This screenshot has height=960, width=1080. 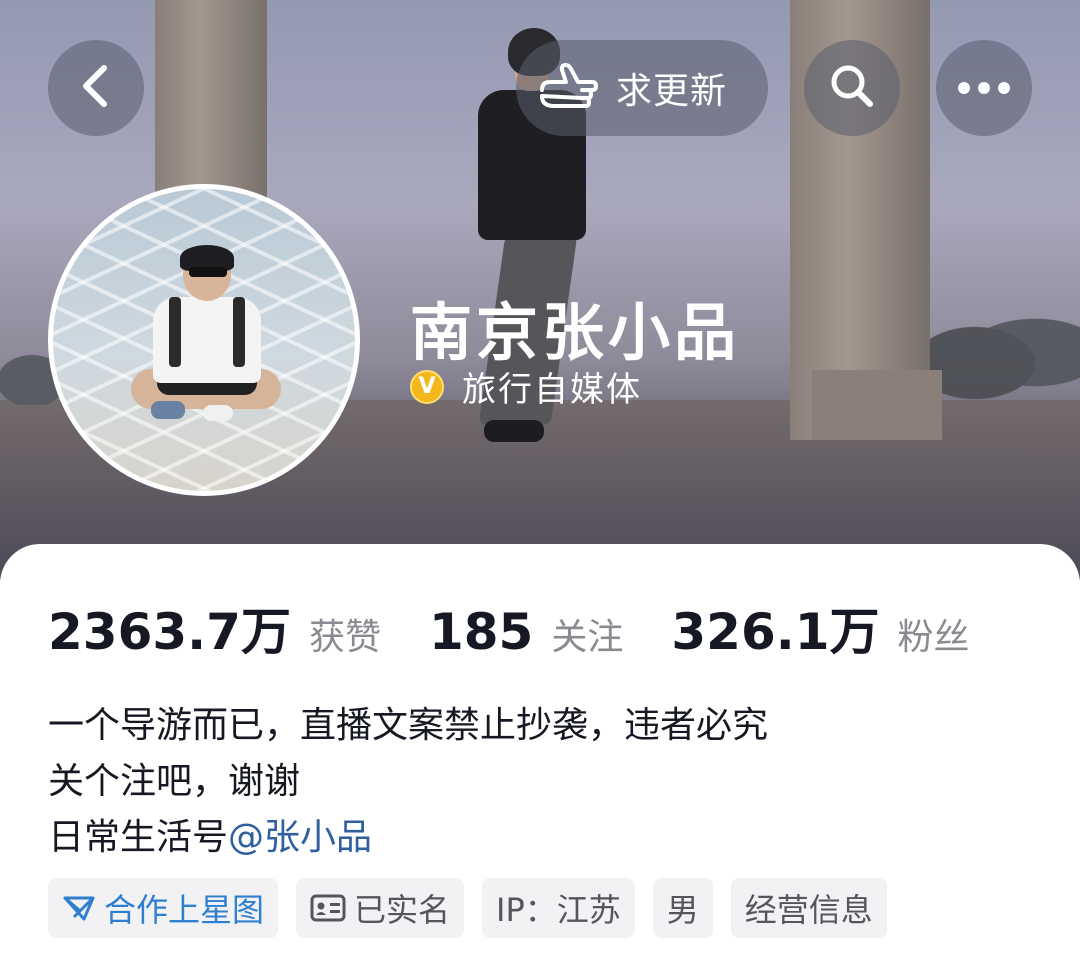 What do you see at coordinates (408, 782) in the screenshot?
I see `bio: 一个导游而已，直播文案禁止抄袭，违者必究 关个注吧，谢谢 日常生活号@张小品` at bounding box center [408, 782].